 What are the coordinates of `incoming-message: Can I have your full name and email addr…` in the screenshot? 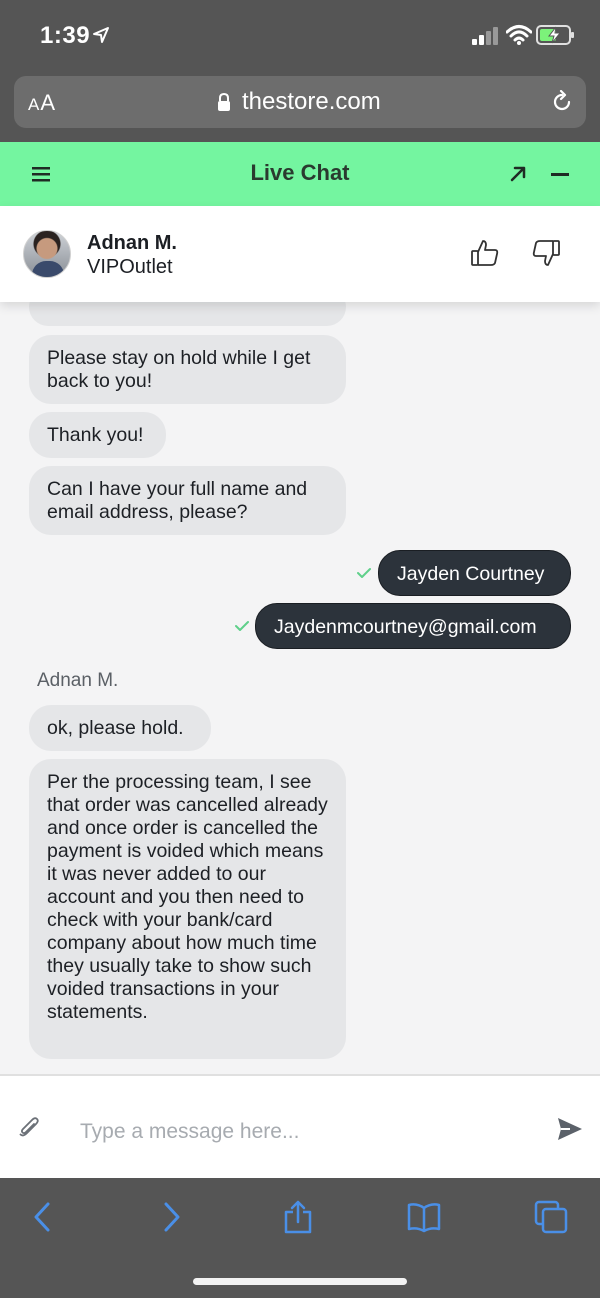 It's located at (187, 500).